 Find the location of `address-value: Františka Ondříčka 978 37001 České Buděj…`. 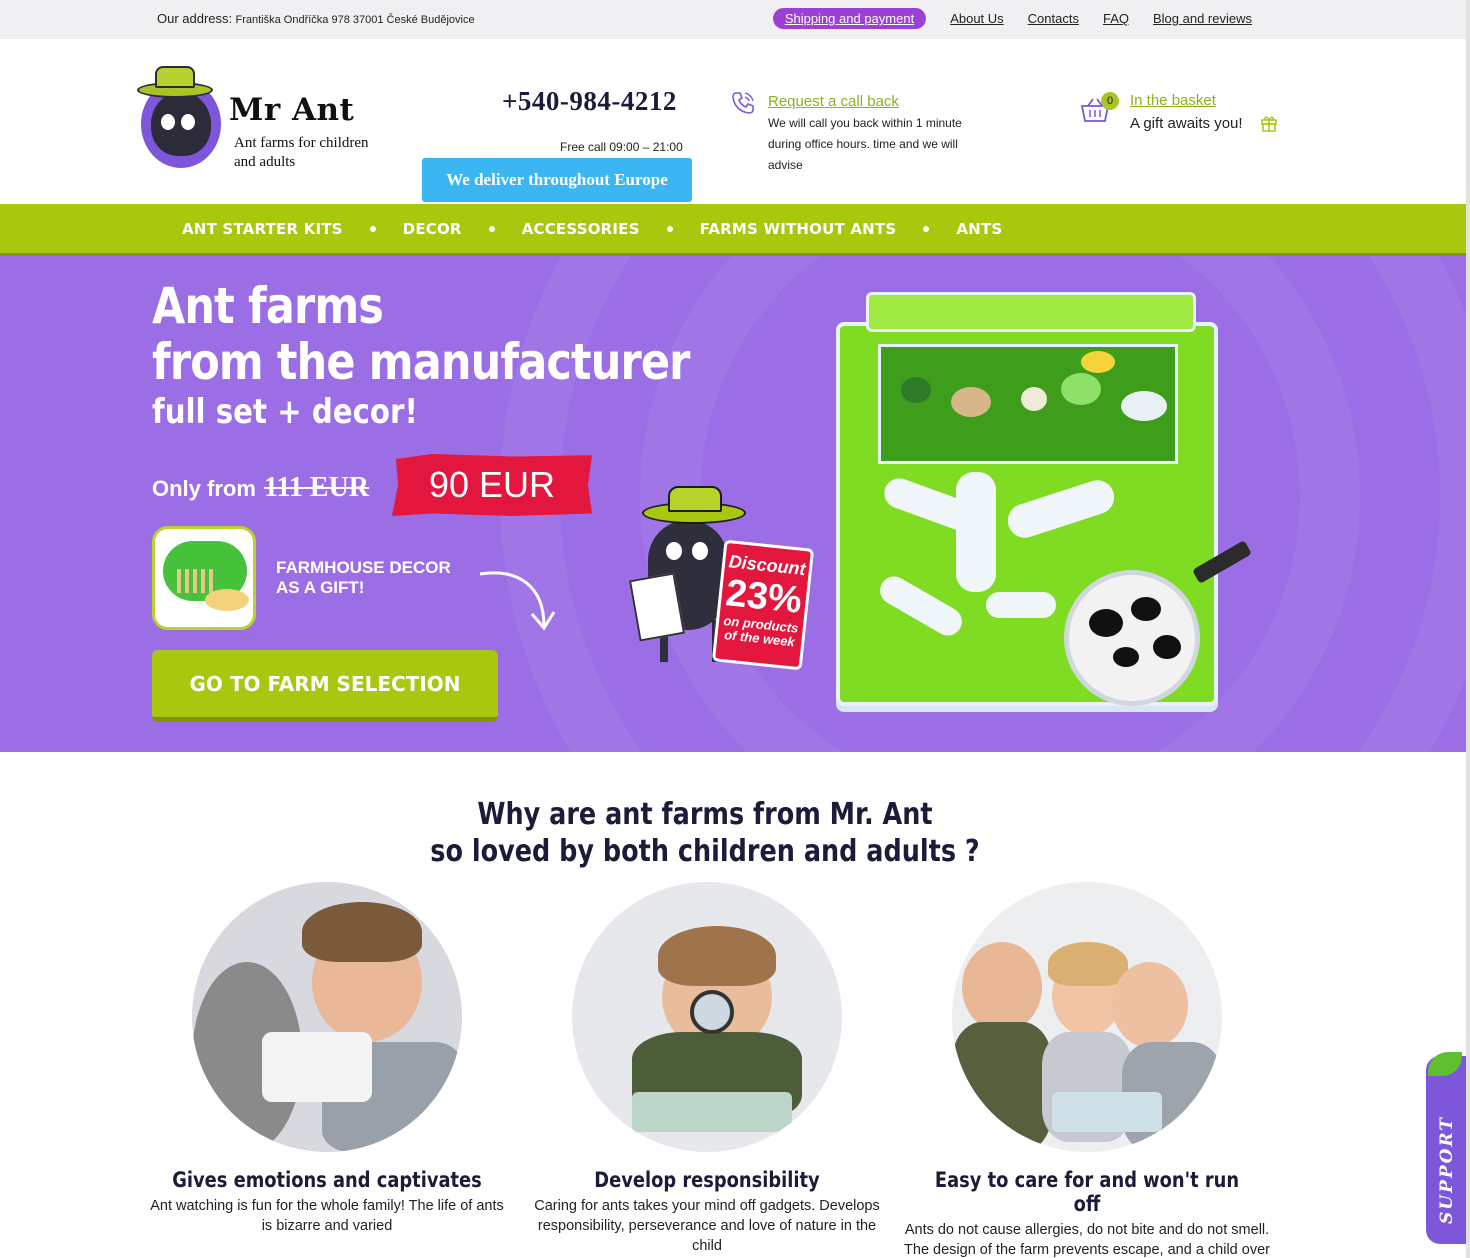

address-value: Františka Ondříčka 978 37001 České Buděj… is located at coordinates (355, 20).